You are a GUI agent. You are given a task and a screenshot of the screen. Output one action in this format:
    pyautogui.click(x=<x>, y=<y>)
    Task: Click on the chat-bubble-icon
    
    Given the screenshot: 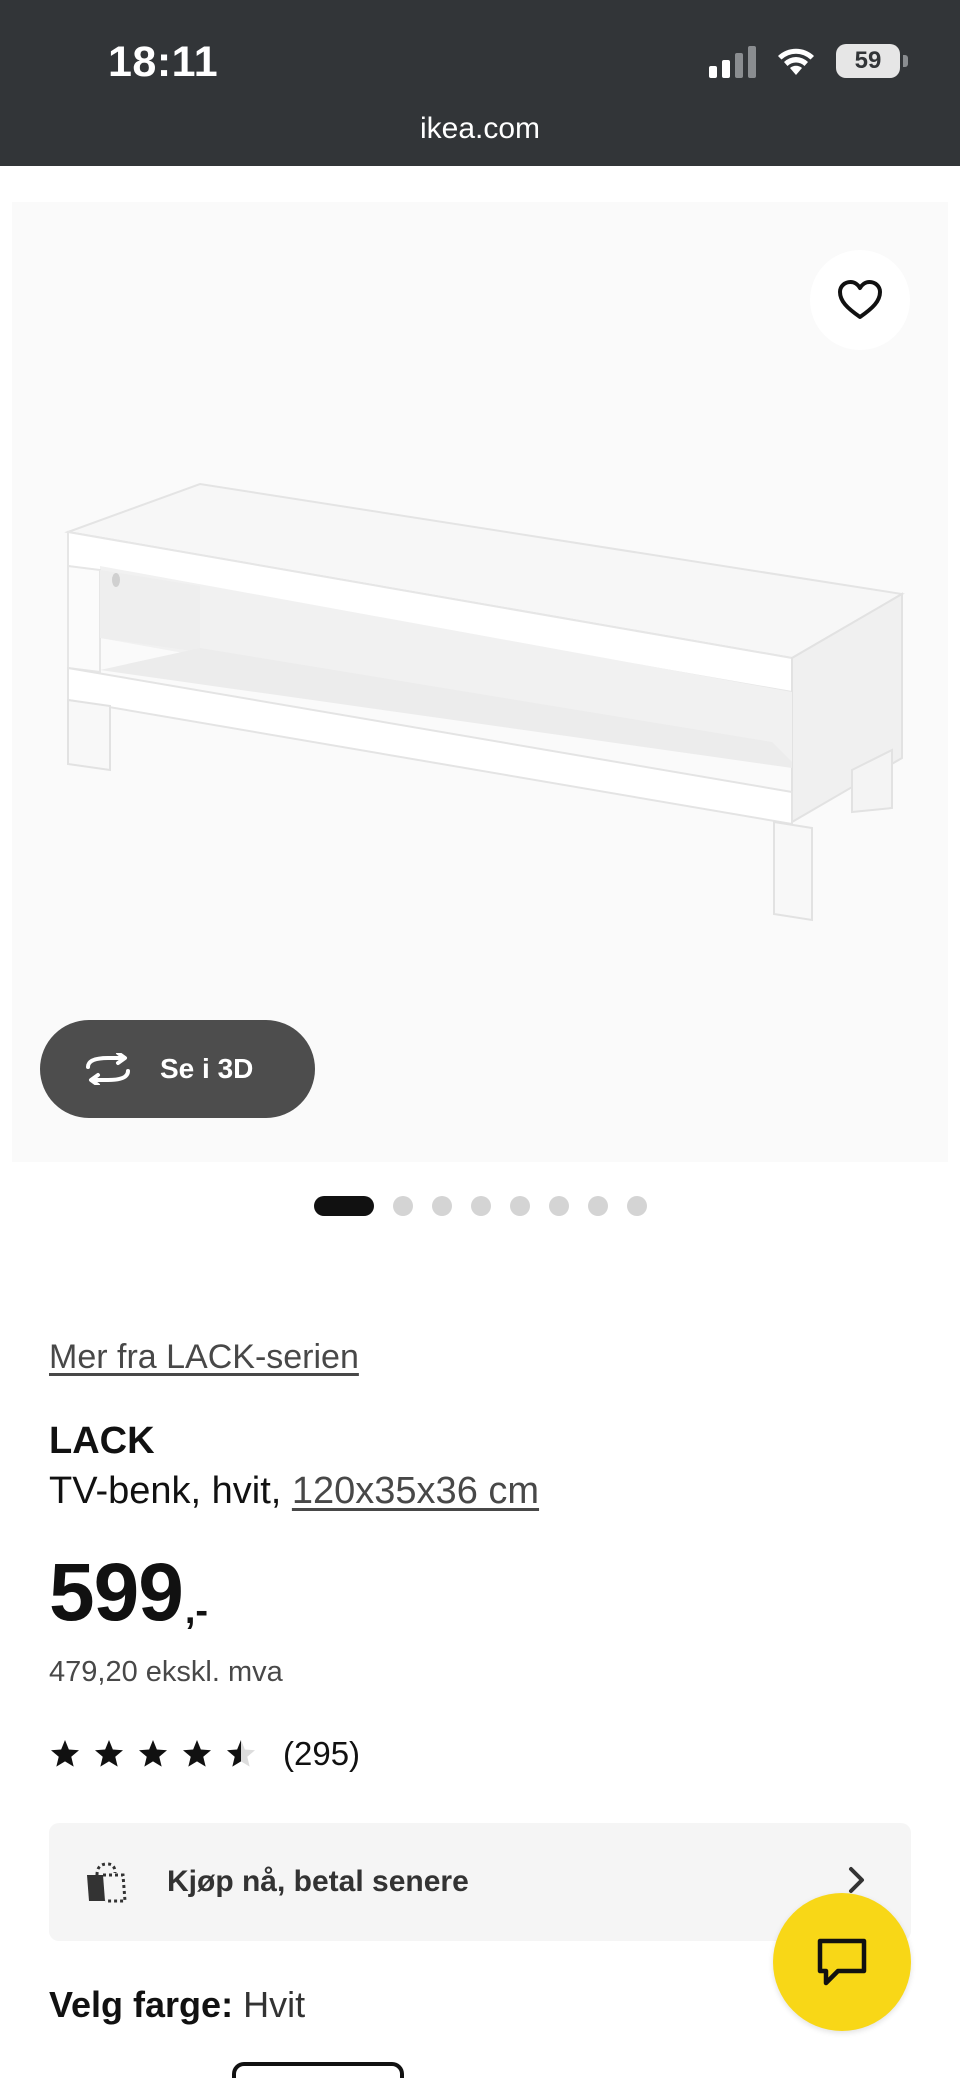 What is the action you would take?
    pyautogui.click(x=842, y=1962)
    